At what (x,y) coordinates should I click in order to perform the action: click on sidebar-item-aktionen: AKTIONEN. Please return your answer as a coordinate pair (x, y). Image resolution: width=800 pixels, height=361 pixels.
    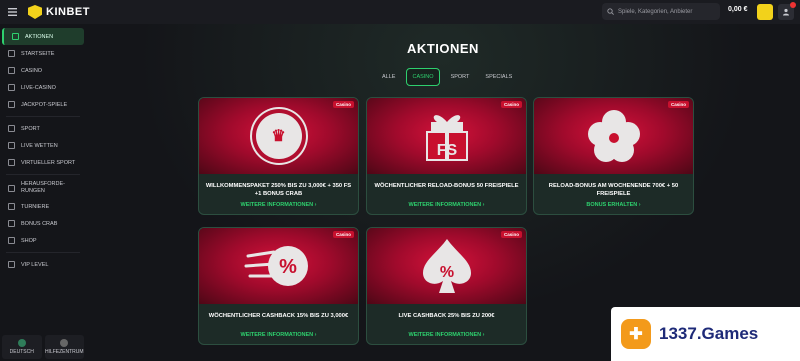
    Looking at the image, I should click on (43, 36).